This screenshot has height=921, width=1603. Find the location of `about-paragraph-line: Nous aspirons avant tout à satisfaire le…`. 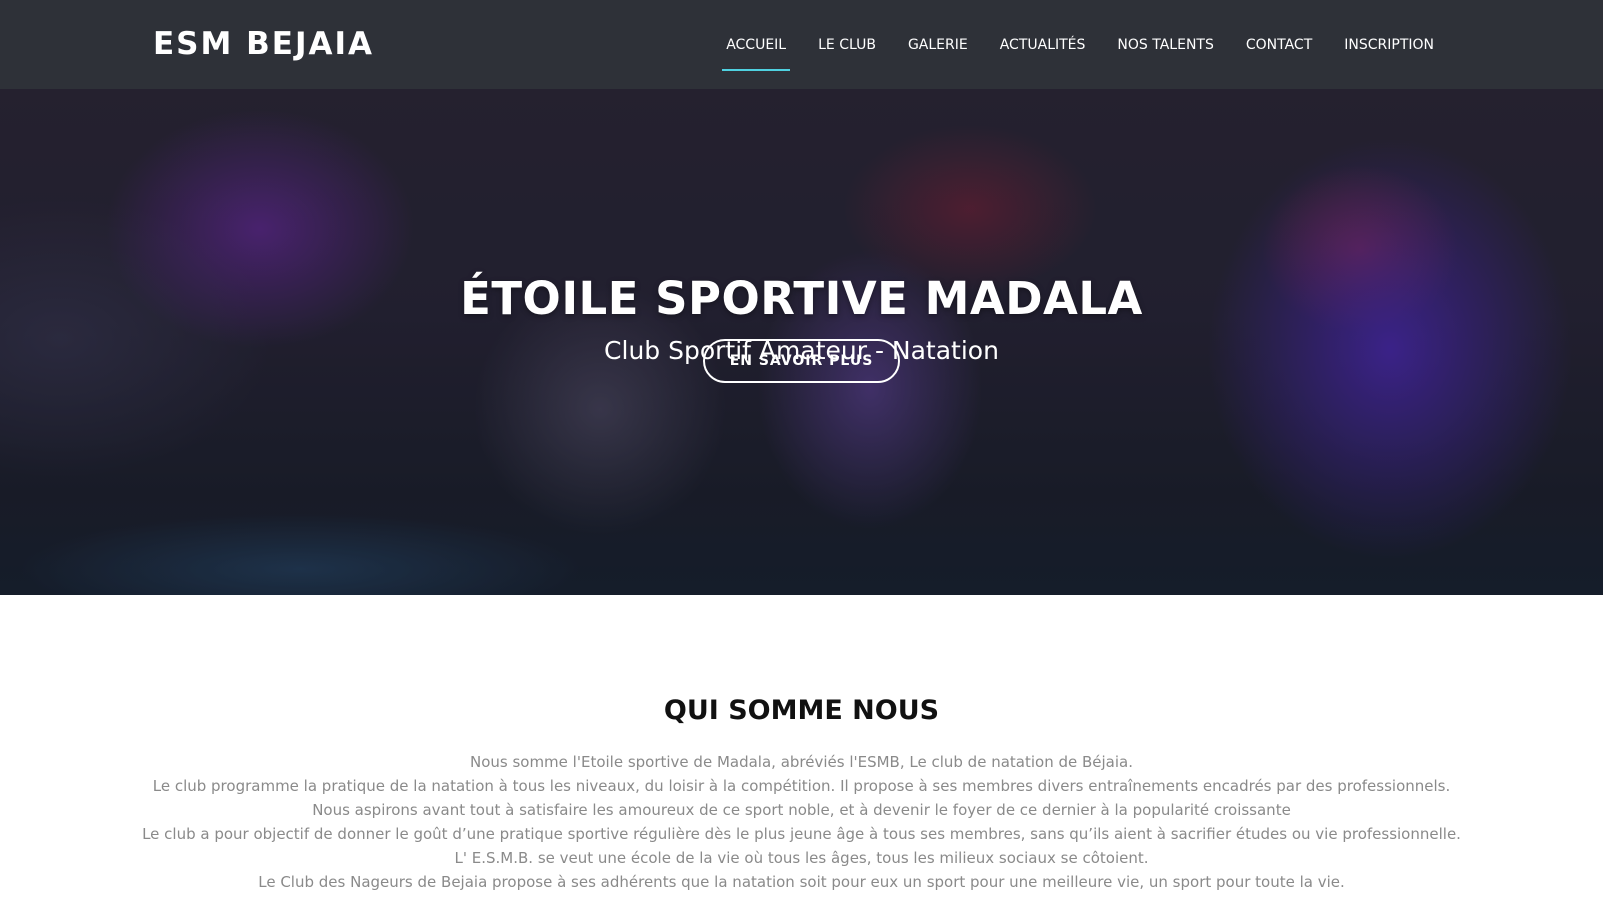

about-paragraph-line: Nous aspirons avant tout à satisfaire le… is located at coordinates (801, 810).